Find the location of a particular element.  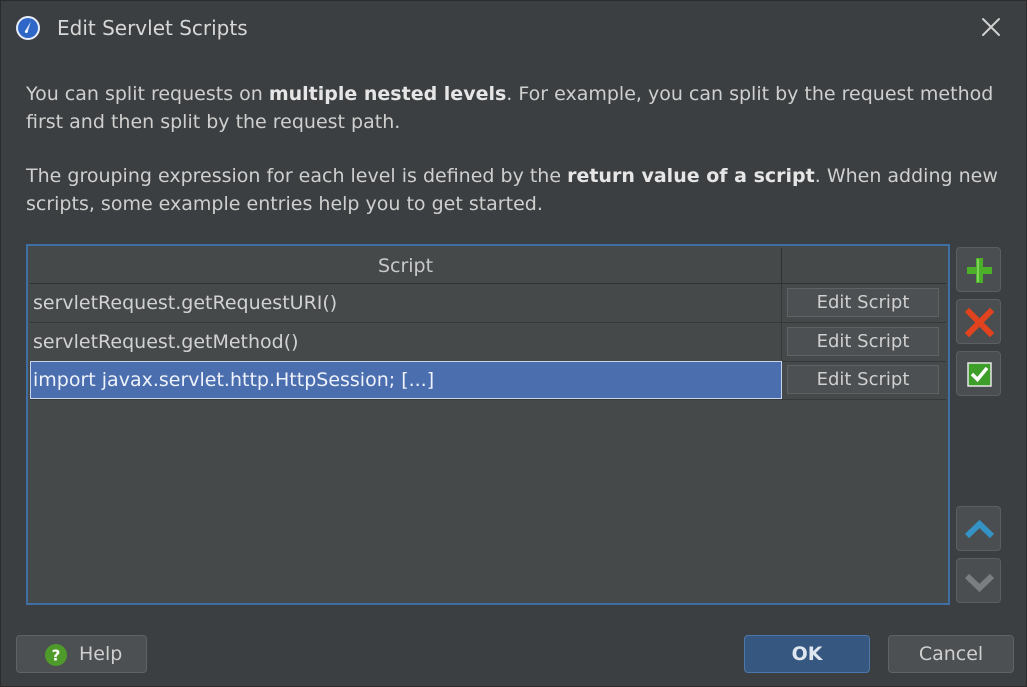

remove-script-button is located at coordinates (978, 321).